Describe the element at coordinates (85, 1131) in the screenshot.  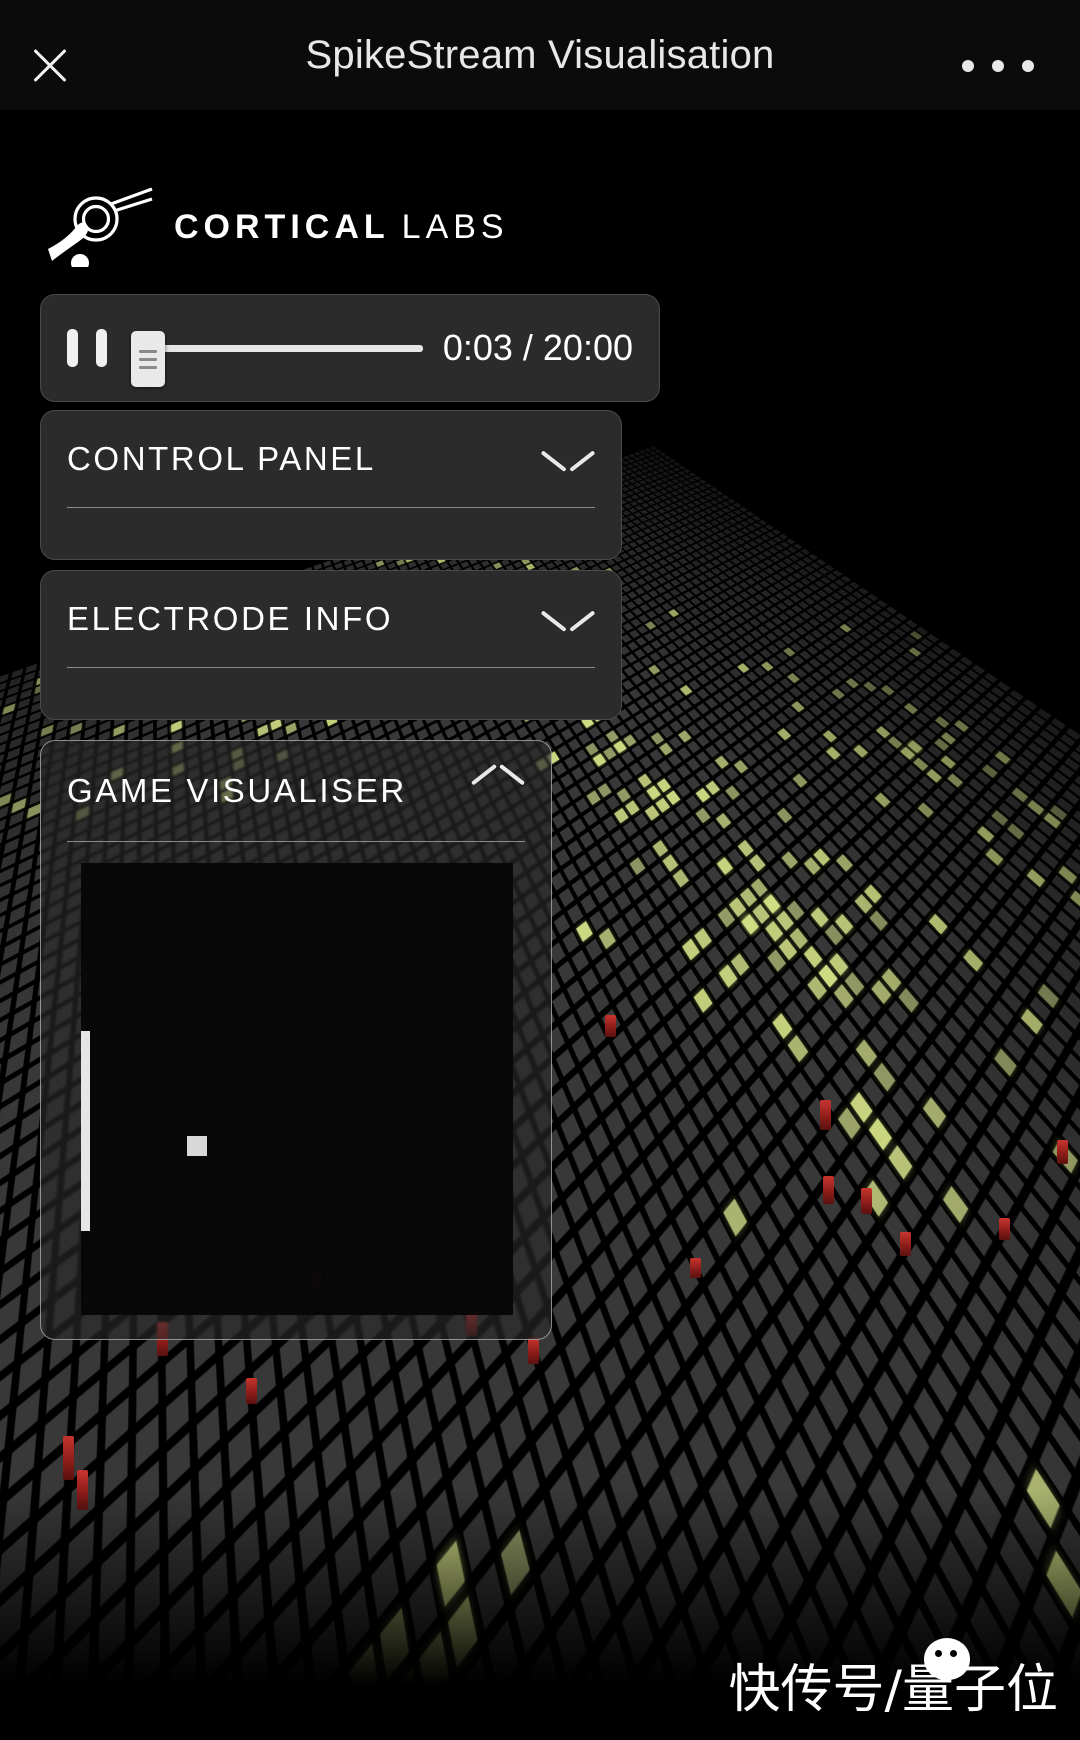
I see `pong-paddle` at that location.